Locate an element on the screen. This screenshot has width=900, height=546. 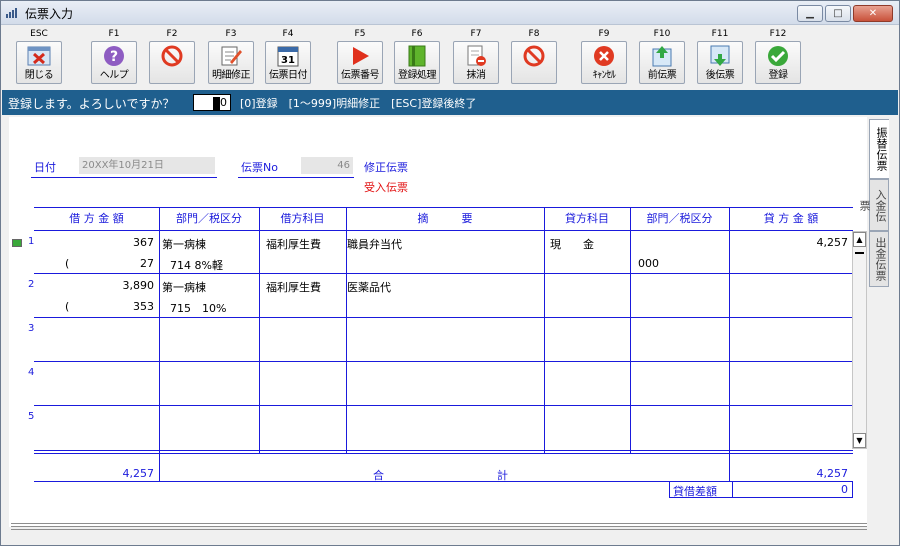
button-label: ヘルプ is located at coordinates (114, 75).